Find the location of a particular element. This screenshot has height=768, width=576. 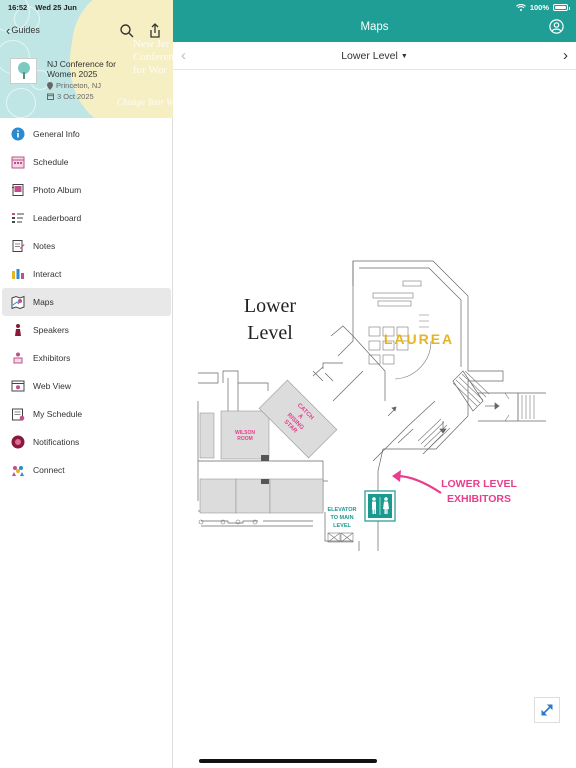

sidebar-item-label: Notifications is located at coordinates (56, 442).